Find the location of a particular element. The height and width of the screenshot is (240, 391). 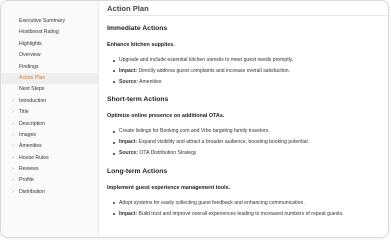

sidebar-item-introduction: › Introduction is located at coordinates (49, 101).